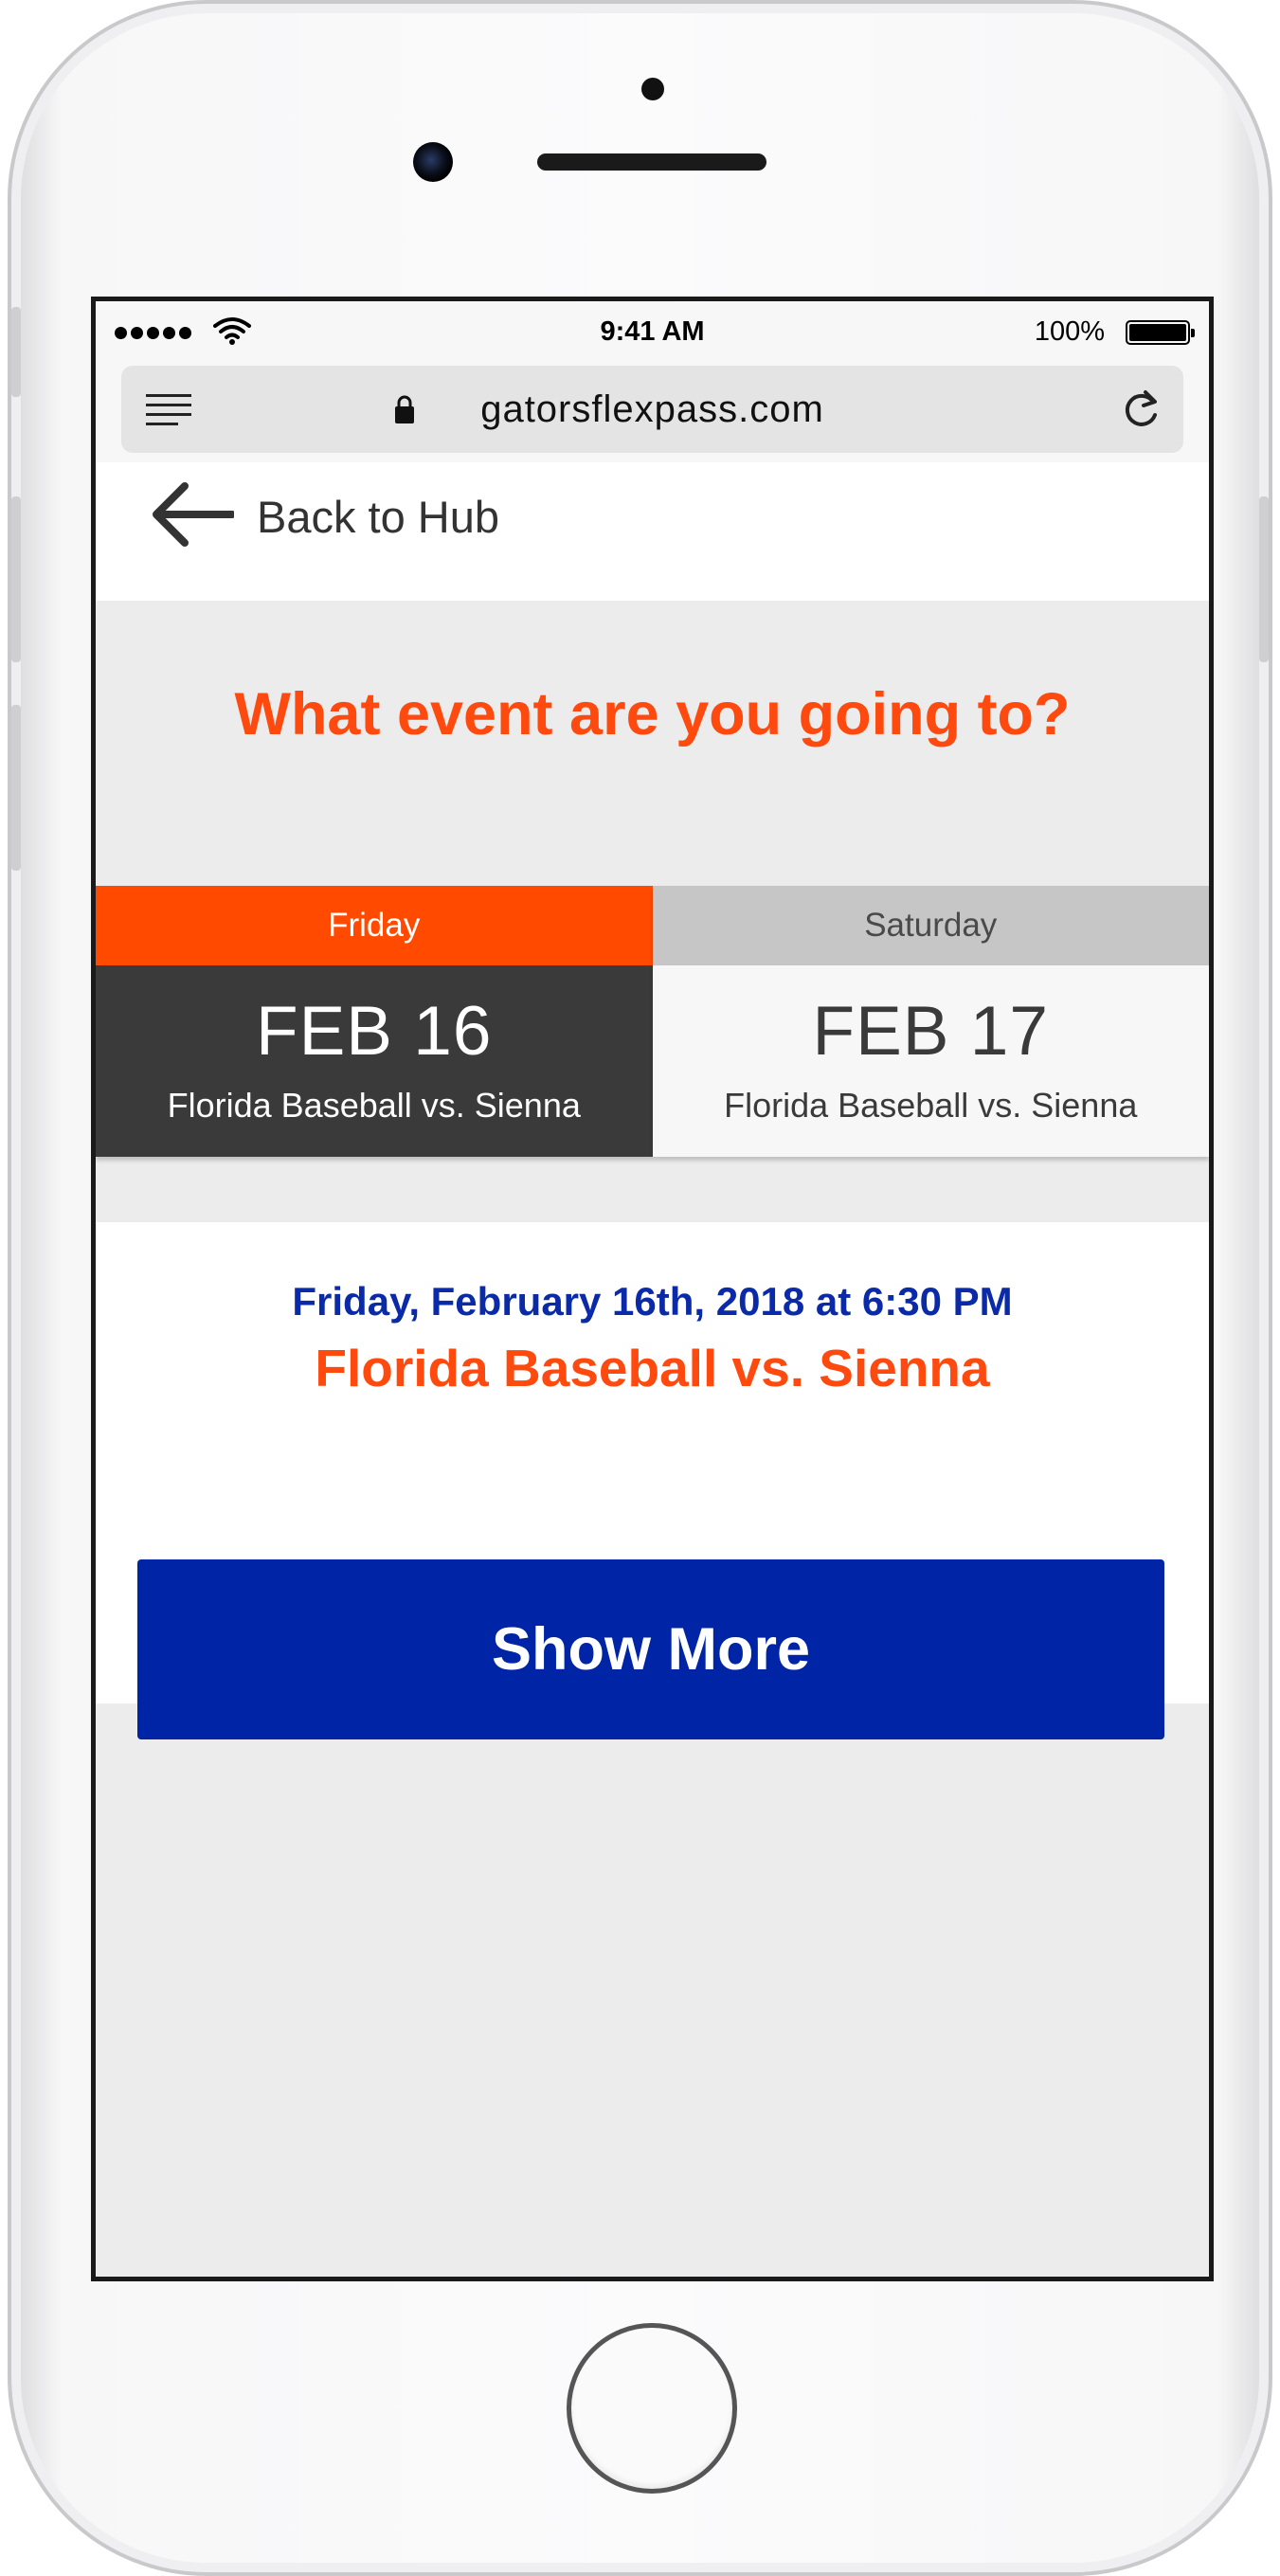 This screenshot has width=1280, height=2576. What do you see at coordinates (374, 925) in the screenshot?
I see `tab-day-label: Friday` at bounding box center [374, 925].